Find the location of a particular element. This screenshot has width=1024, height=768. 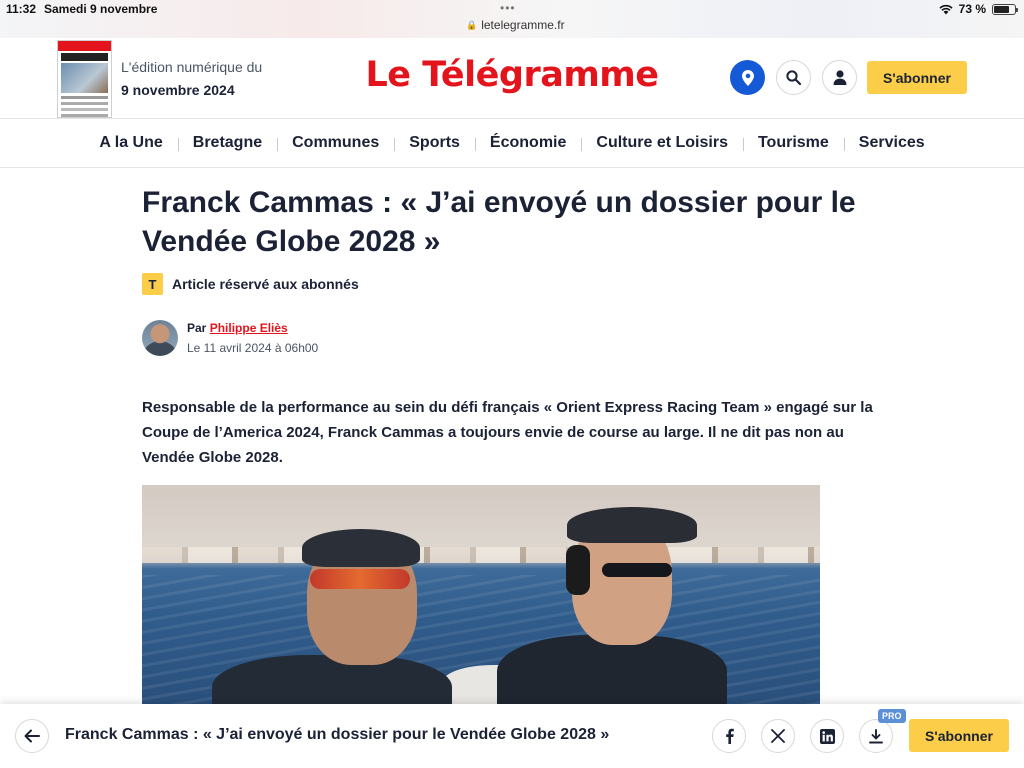

search-icon is located at coordinates (793, 77).